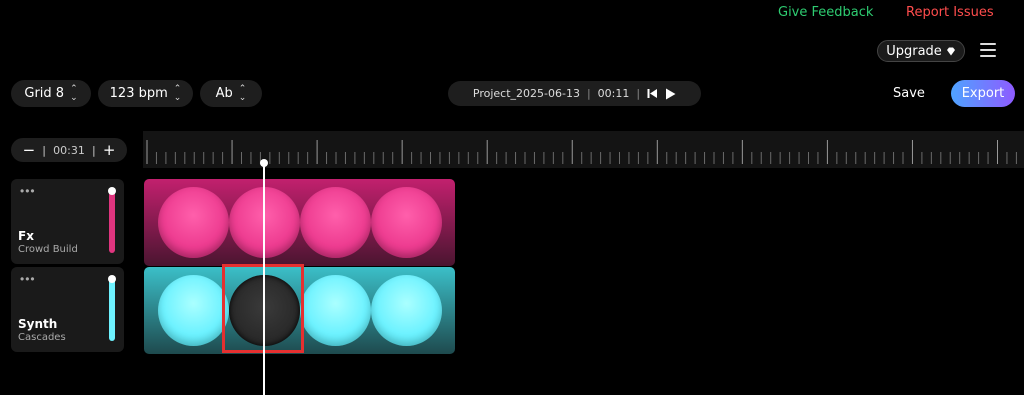 This screenshot has width=1024, height=395. I want to click on upgrade-label: Upgrade, so click(914, 51).